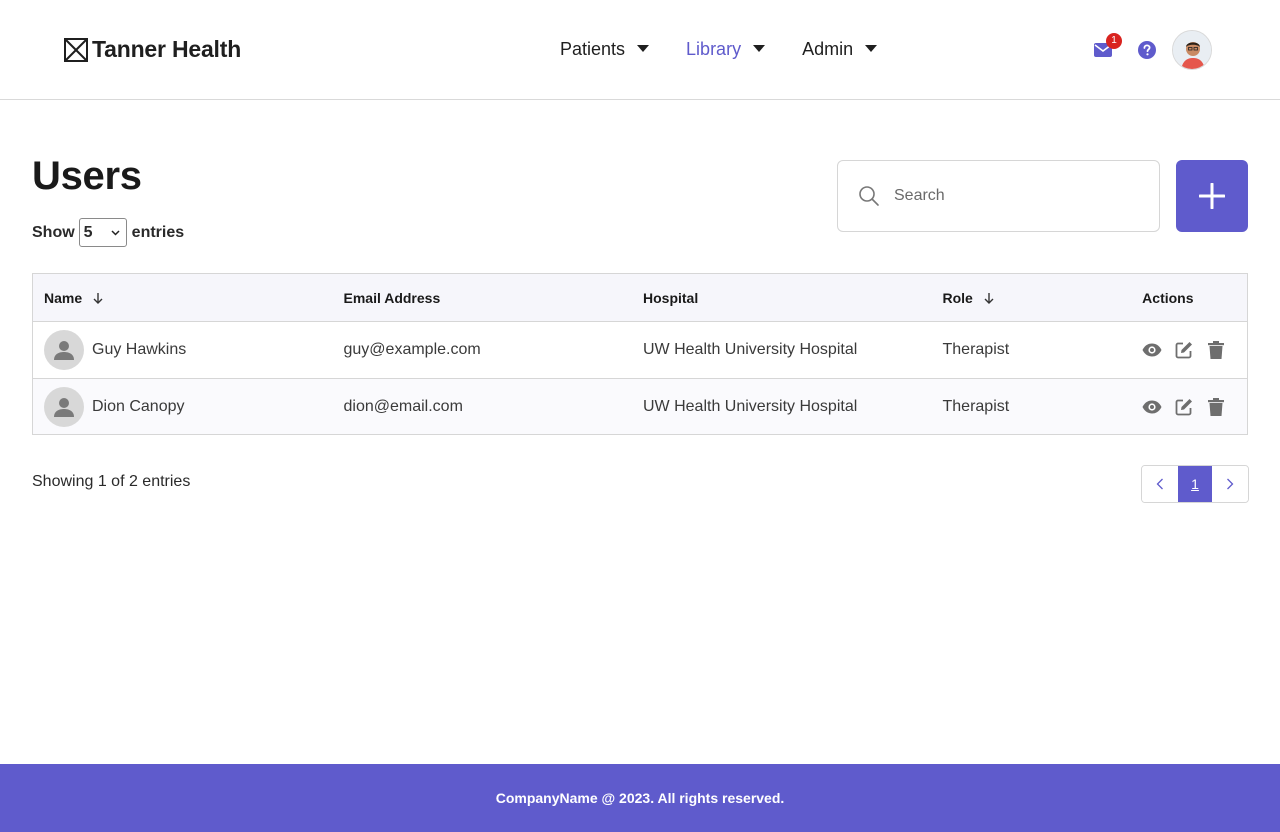 This screenshot has height=832, width=1280. I want to click on search-input, so click(1014, 196).